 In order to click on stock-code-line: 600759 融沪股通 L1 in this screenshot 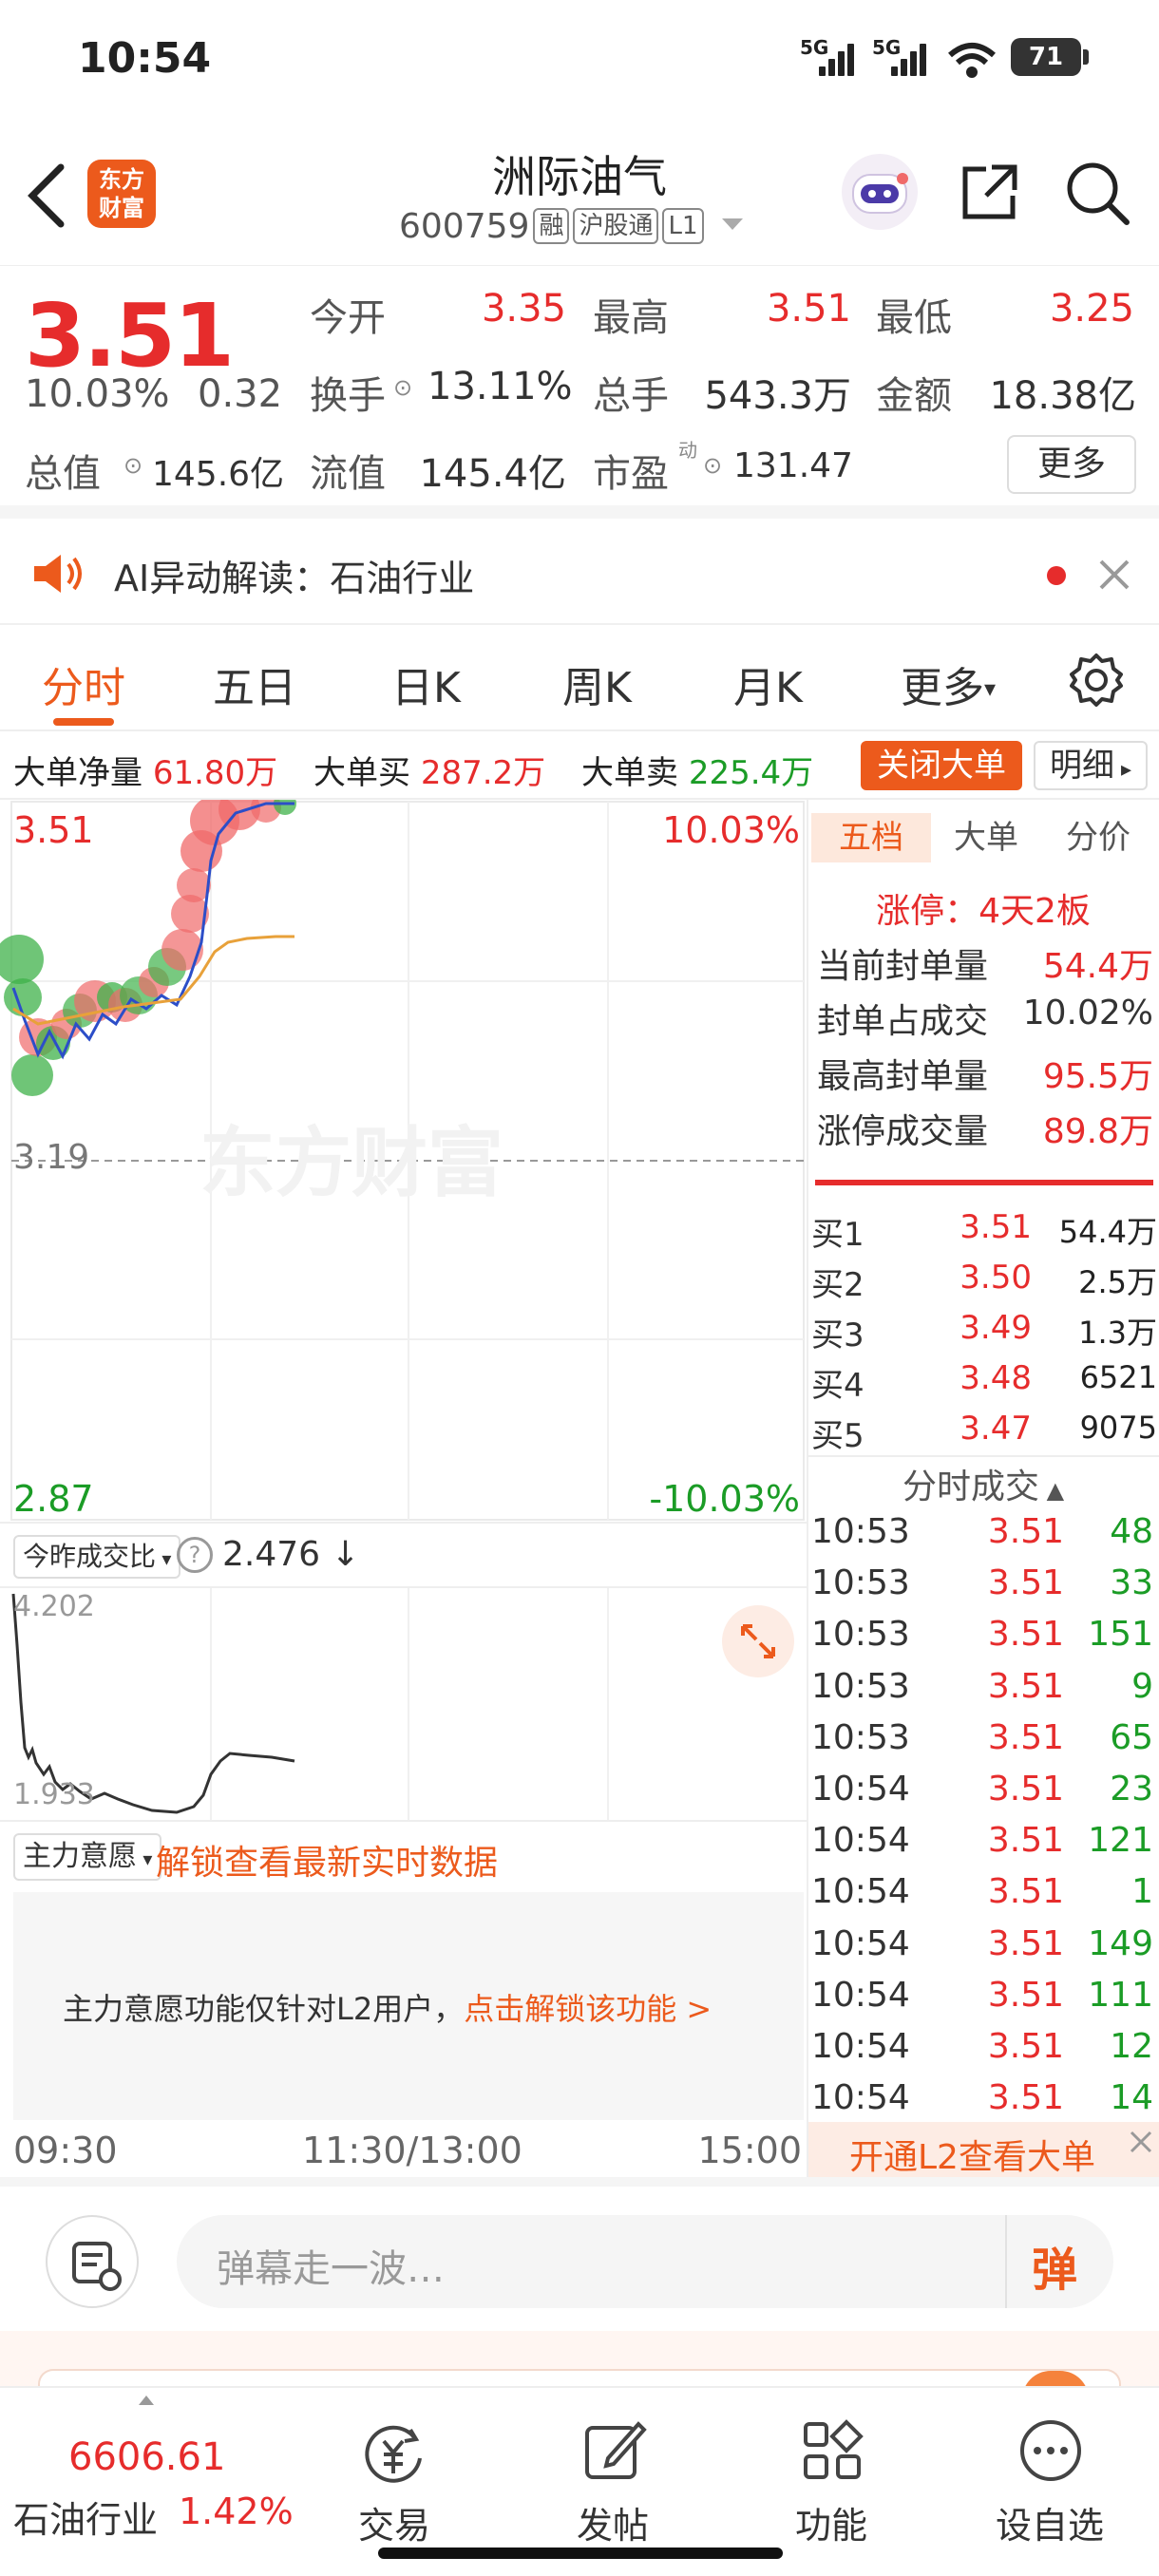, I will do `click(572, 226)`.